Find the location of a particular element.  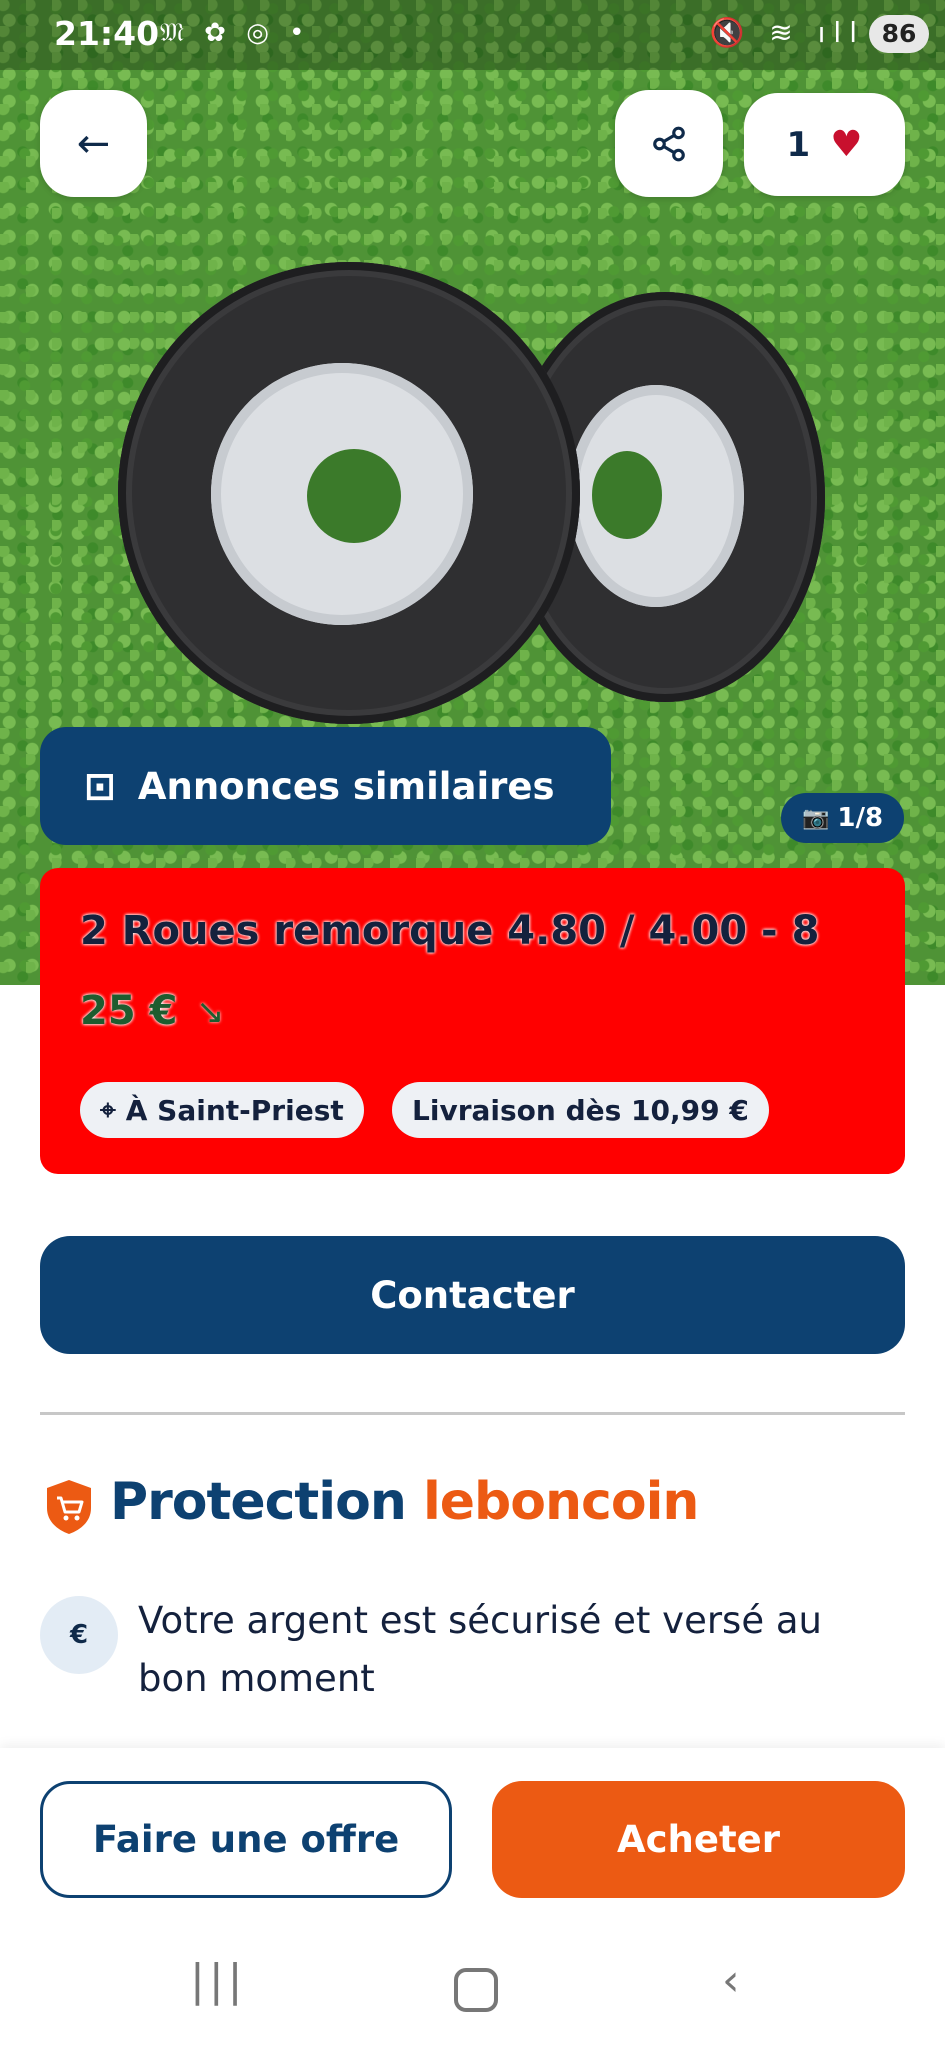

shipping-label: Livraison dès 10,99 € is located at coordinates (580, 1110).